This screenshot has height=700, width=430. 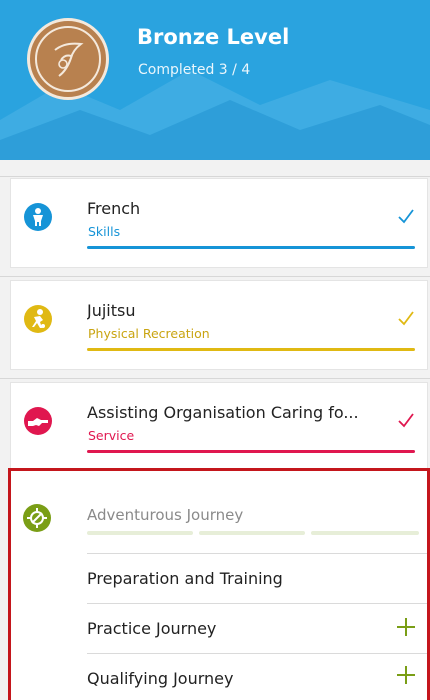 What do you see at coordinates (165, 515) in the screenshot?
I see `section-title: Adventurous Journey` at bounding box center [165, 515].